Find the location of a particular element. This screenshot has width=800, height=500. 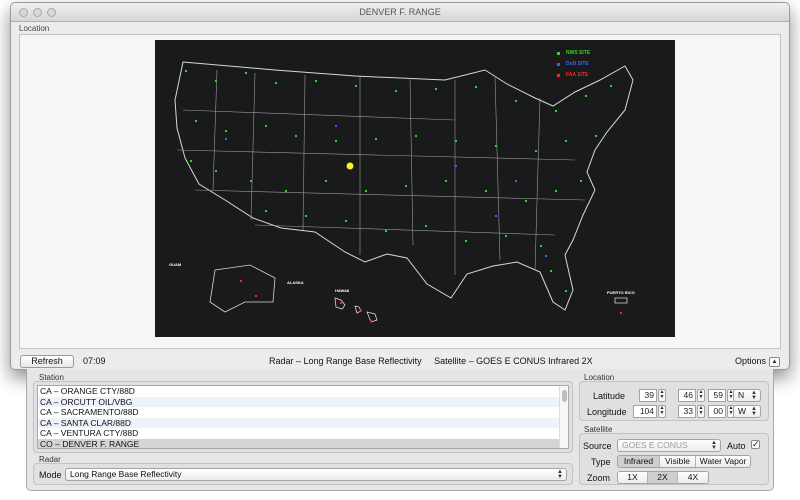

refresh-button: Refresh is located at coordinates (47, 361).